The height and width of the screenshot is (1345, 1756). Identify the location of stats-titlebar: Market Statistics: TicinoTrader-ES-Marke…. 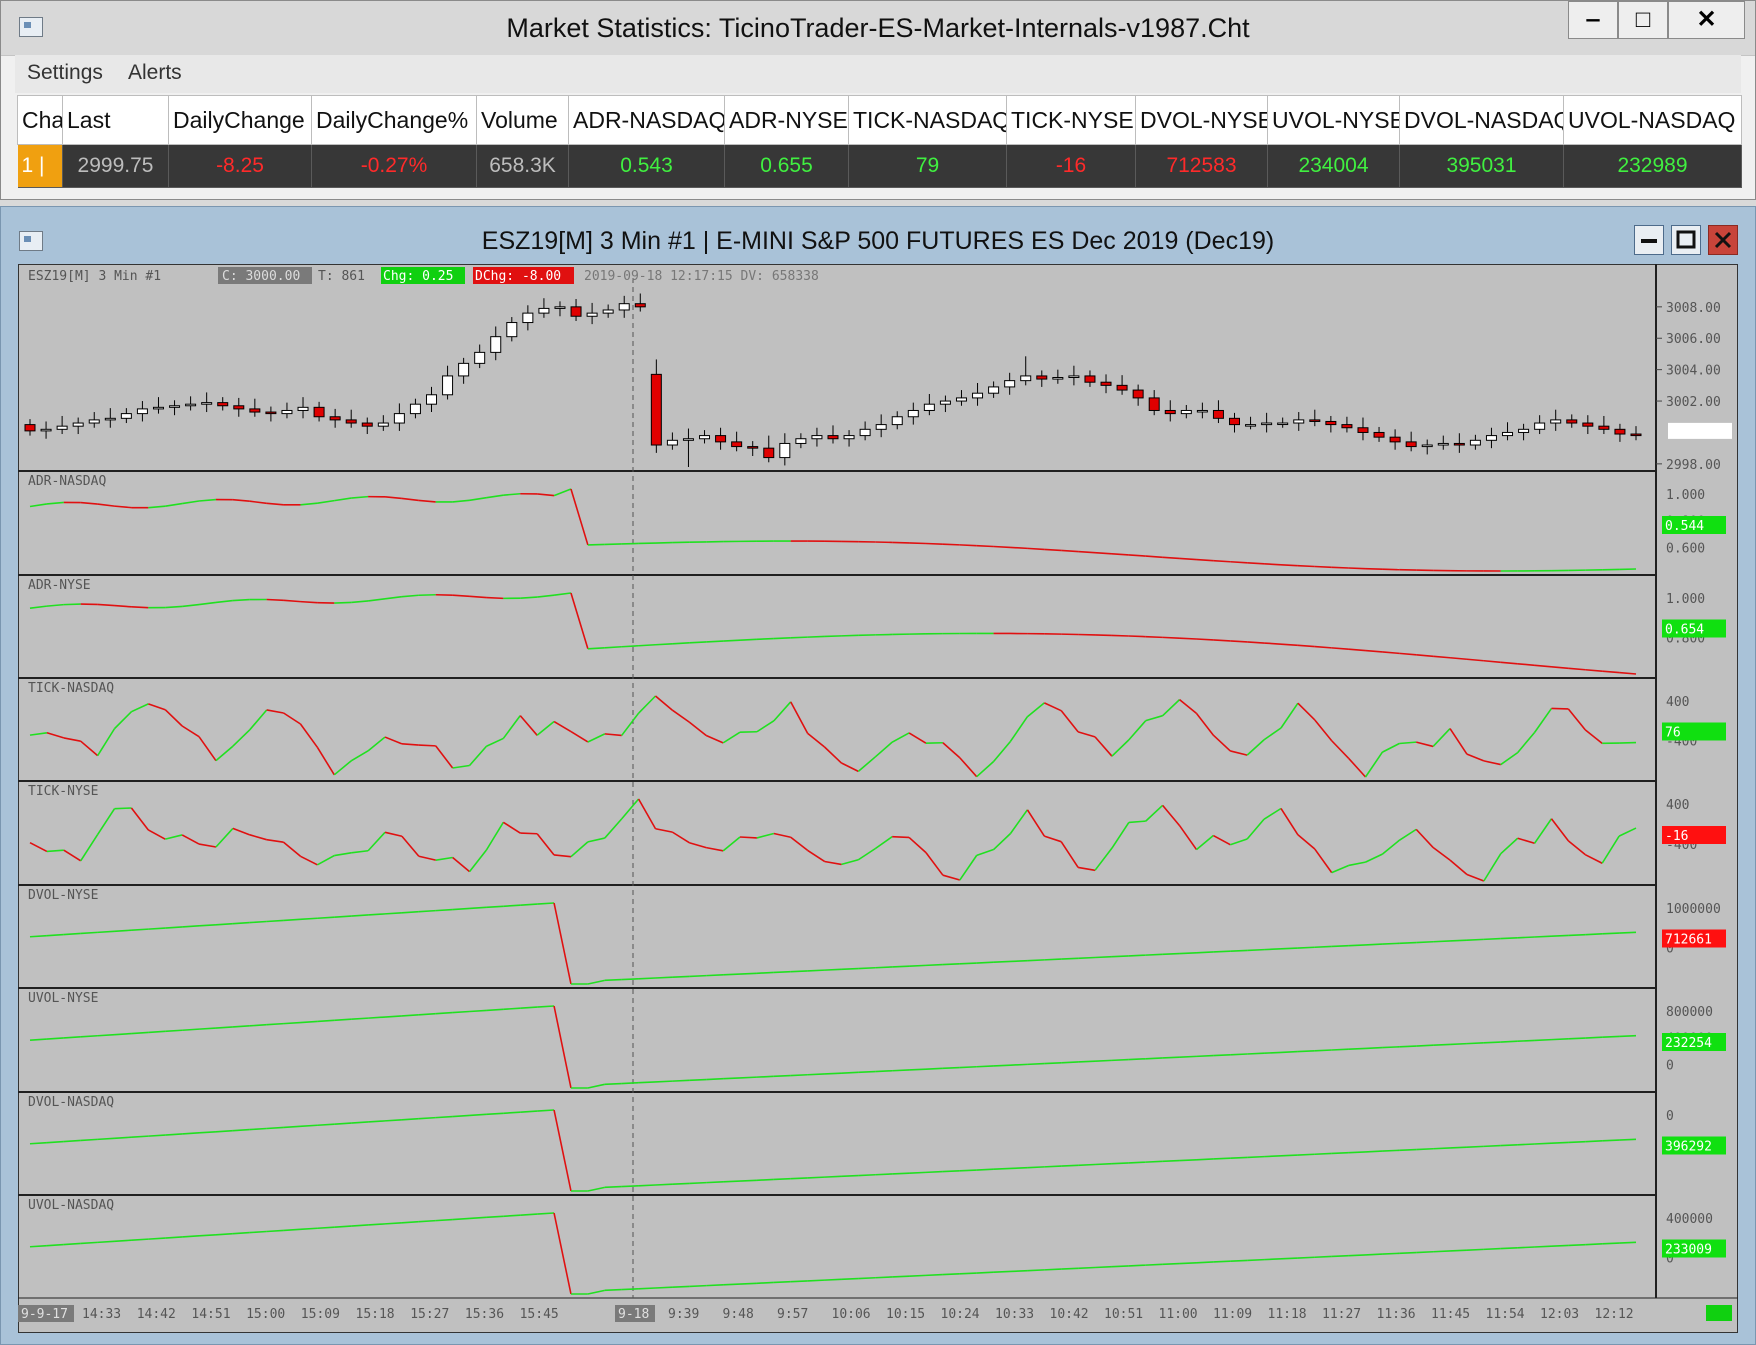
(878, 28).